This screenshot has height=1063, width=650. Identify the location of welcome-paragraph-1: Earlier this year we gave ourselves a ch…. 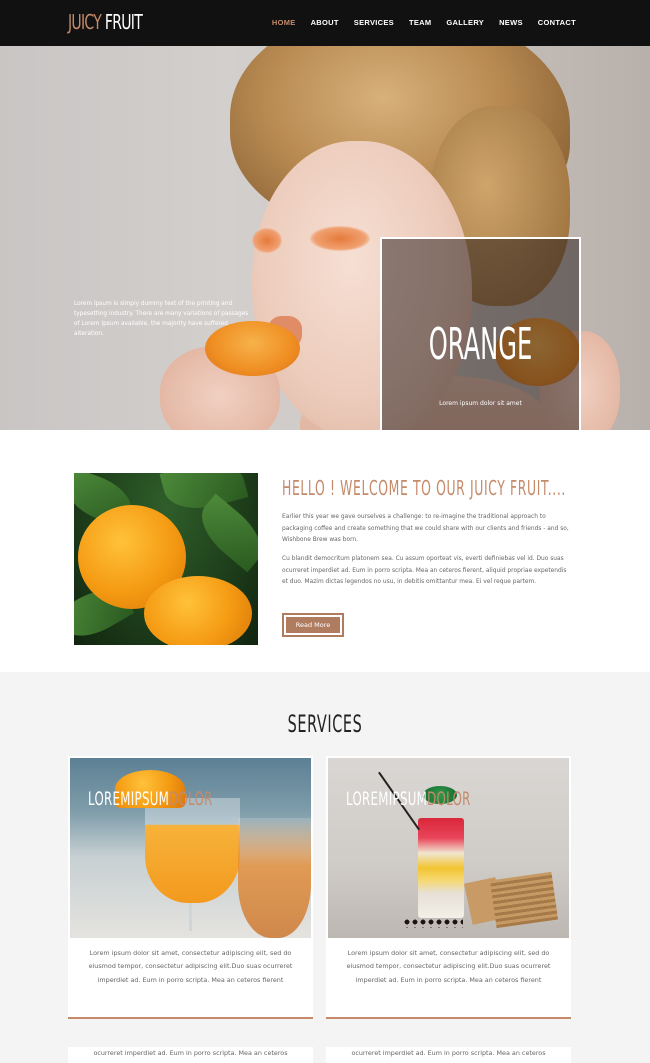
(425, 529).